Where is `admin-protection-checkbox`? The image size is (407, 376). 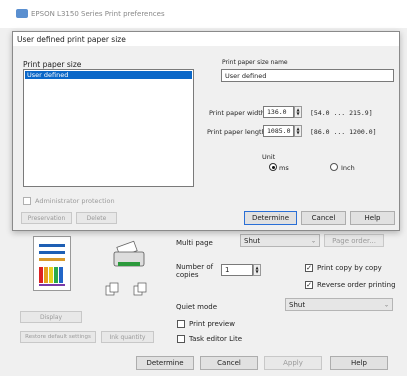
admin-protection-checkbox is located at coordinates (27, 201).